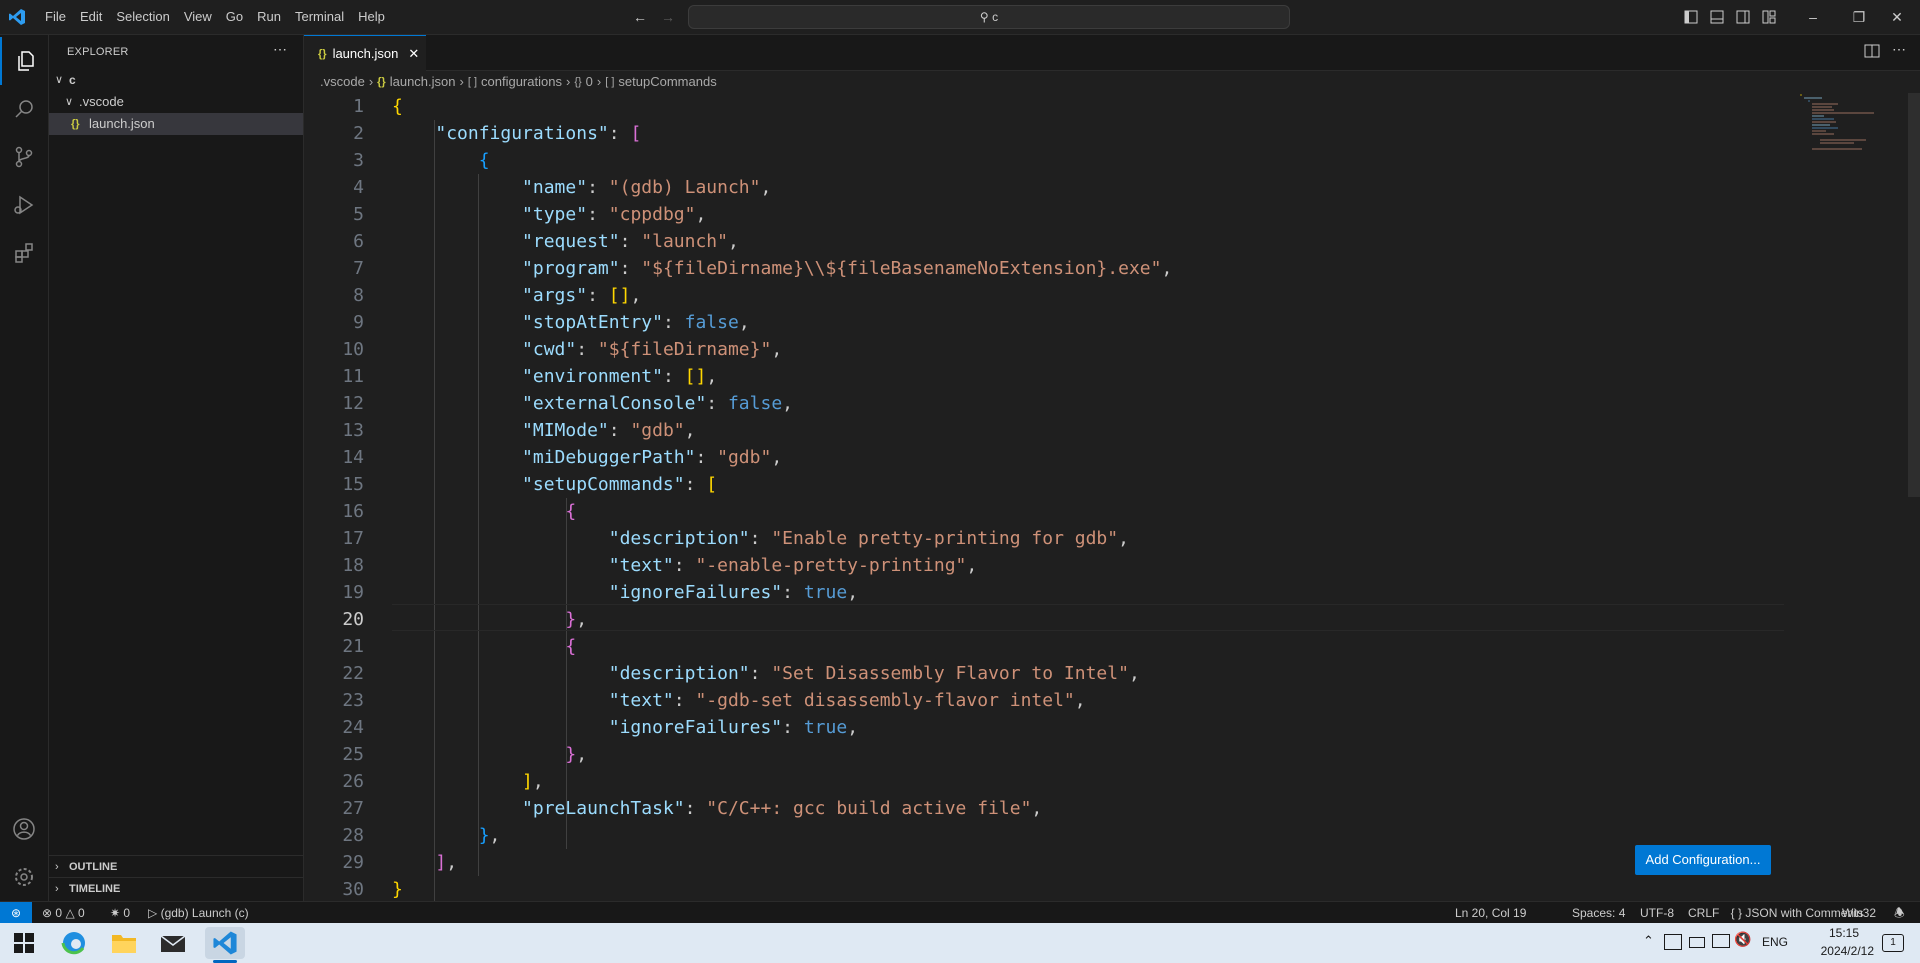 The width and height of the screenshot is (1920, 963). What do you see at coordinates (1844, 933) in the screenshot?
I see `clock-time: 15:15` at bounding box center [1844, 933].